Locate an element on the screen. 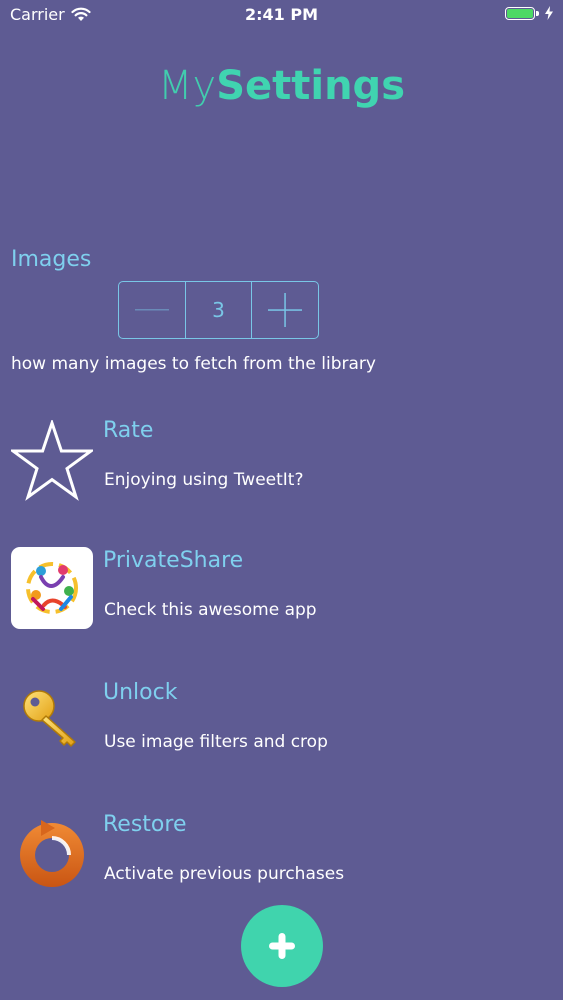  status-time: 2:41 PM is located at coordinates (281, 14).